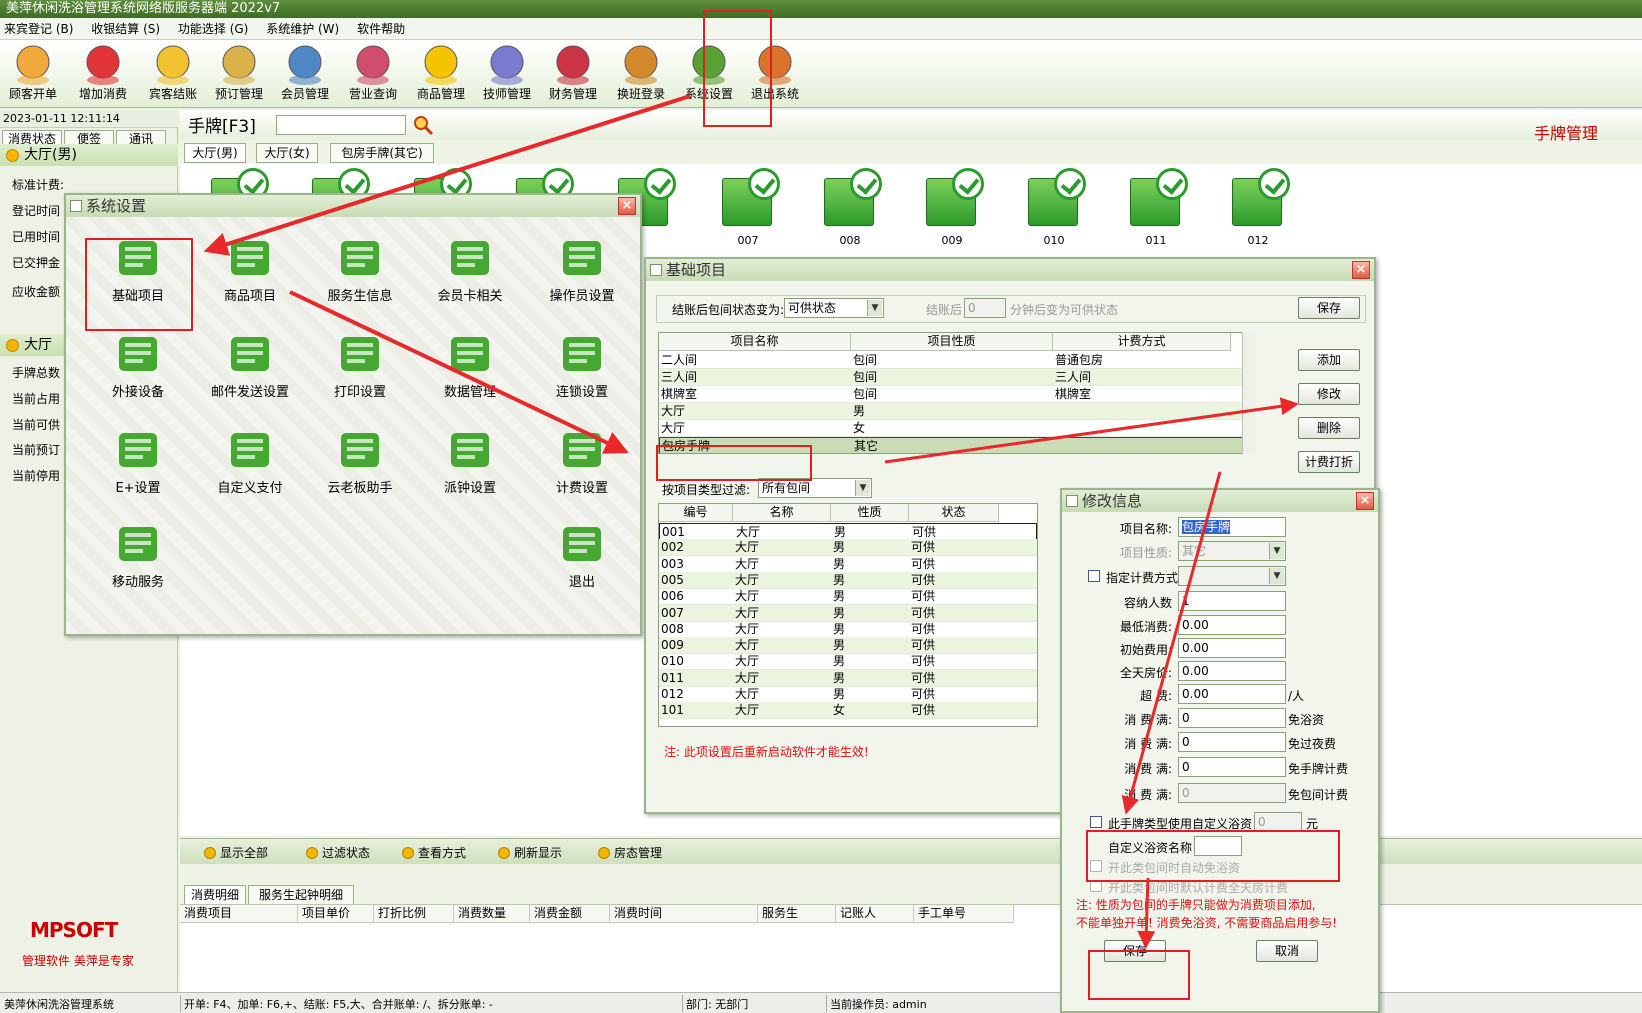  Describe the element at coordinates (1232, 648) in the screenshot. I see `initial-fee-input: 0.00` at that location.